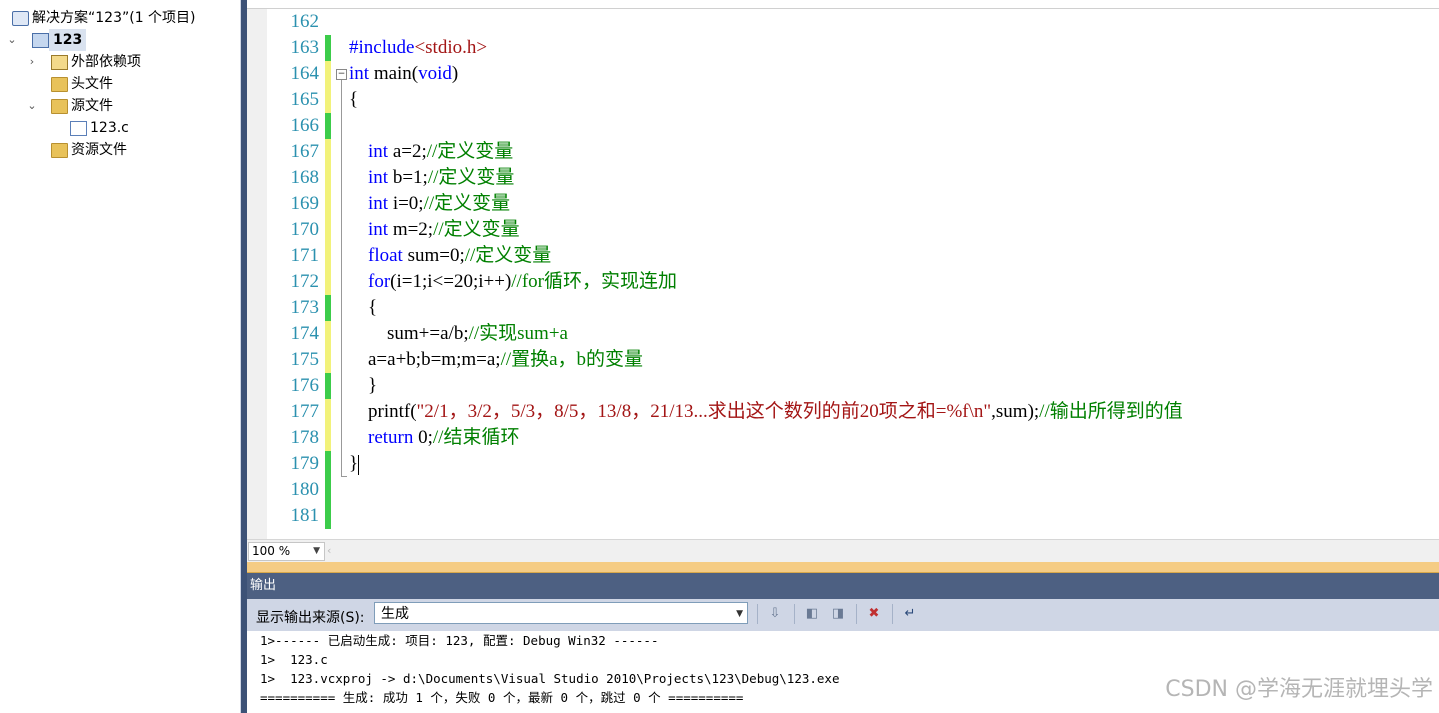 This screenshot has height=713, width=1439. Describe the element at coordinates (106, 62) in the screenshot. I see `tree-item-label: 外部依赖项` at that location.